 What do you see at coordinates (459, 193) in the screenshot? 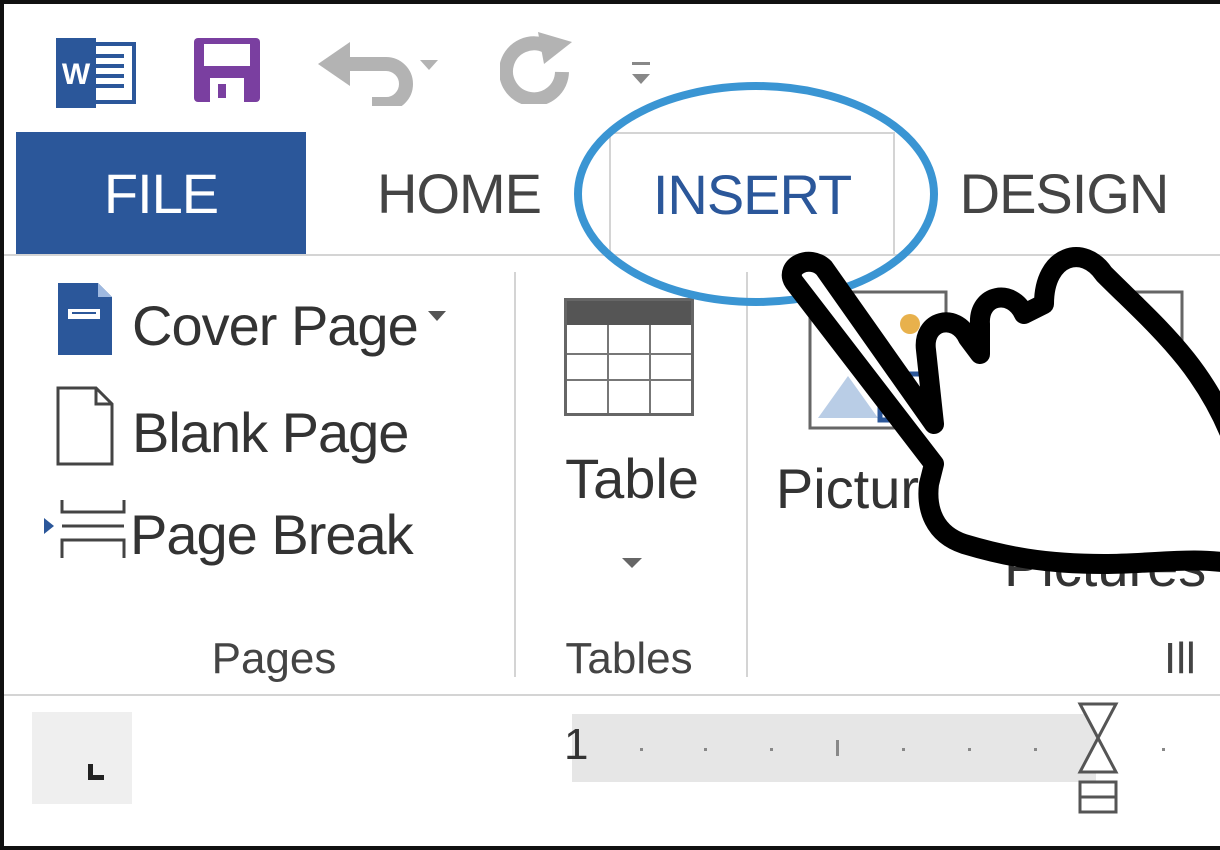
I see `tab-home: HOME` at bounding box center [459, 193].